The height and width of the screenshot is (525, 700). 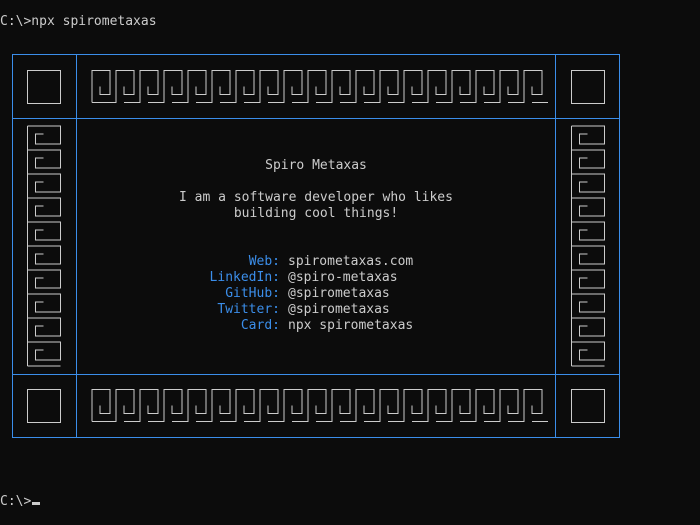 What do you see at coordinates (44, 87) in the screenshot?
I see `corner-square-top-left` at bounding box center [44, 87].